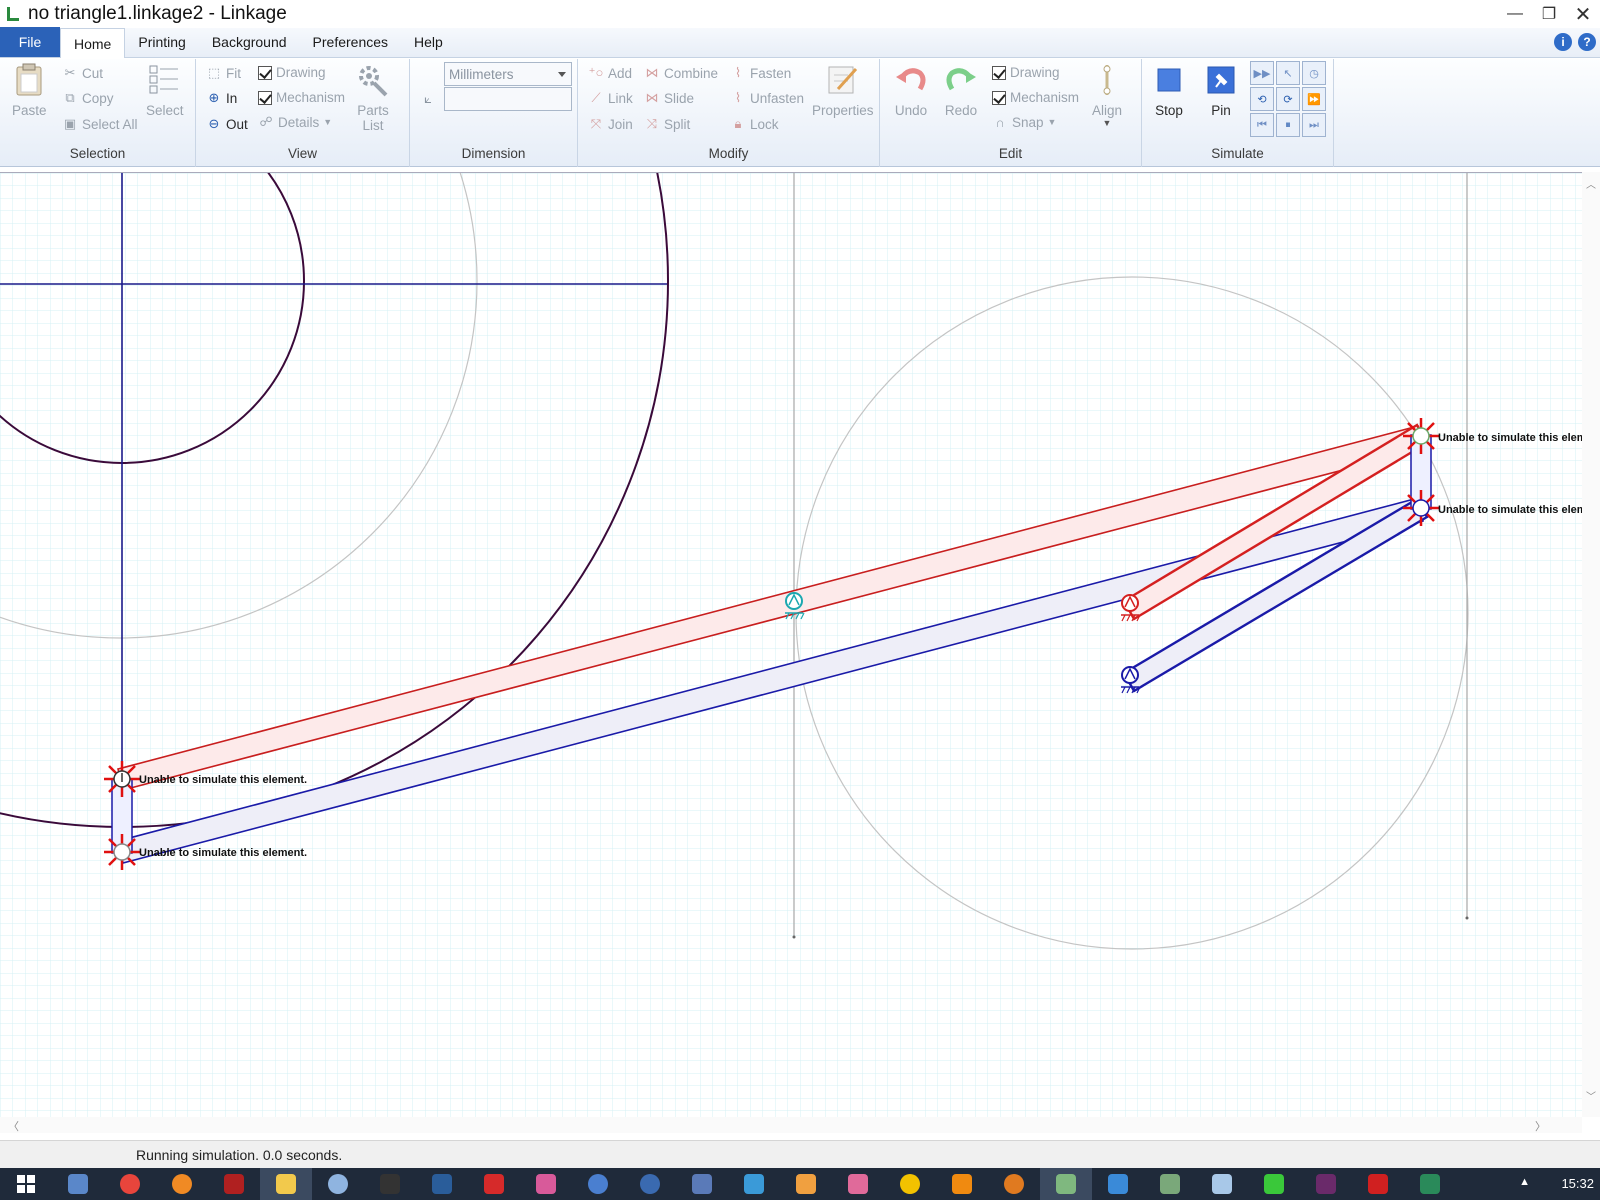  I want to click on rotate-ccw-icon: ⟲, so click(1262, 99).